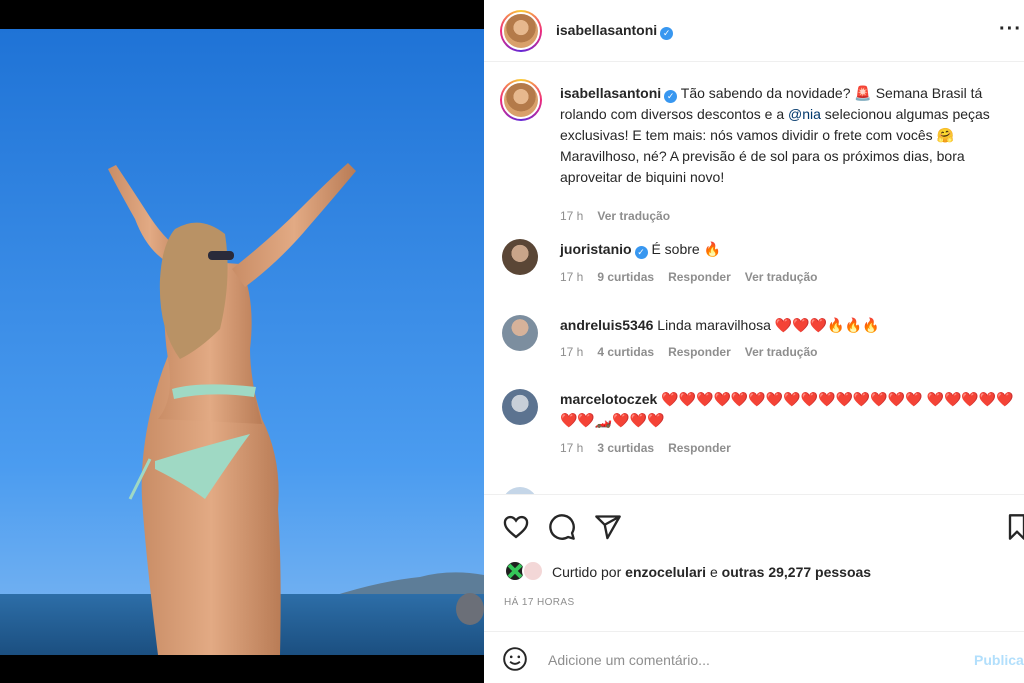 The width and height of the screenshot is (1024, 683). Describe the element at coordinates (762, 488) in the screenshot. I see `comment-row-partial` at that location.